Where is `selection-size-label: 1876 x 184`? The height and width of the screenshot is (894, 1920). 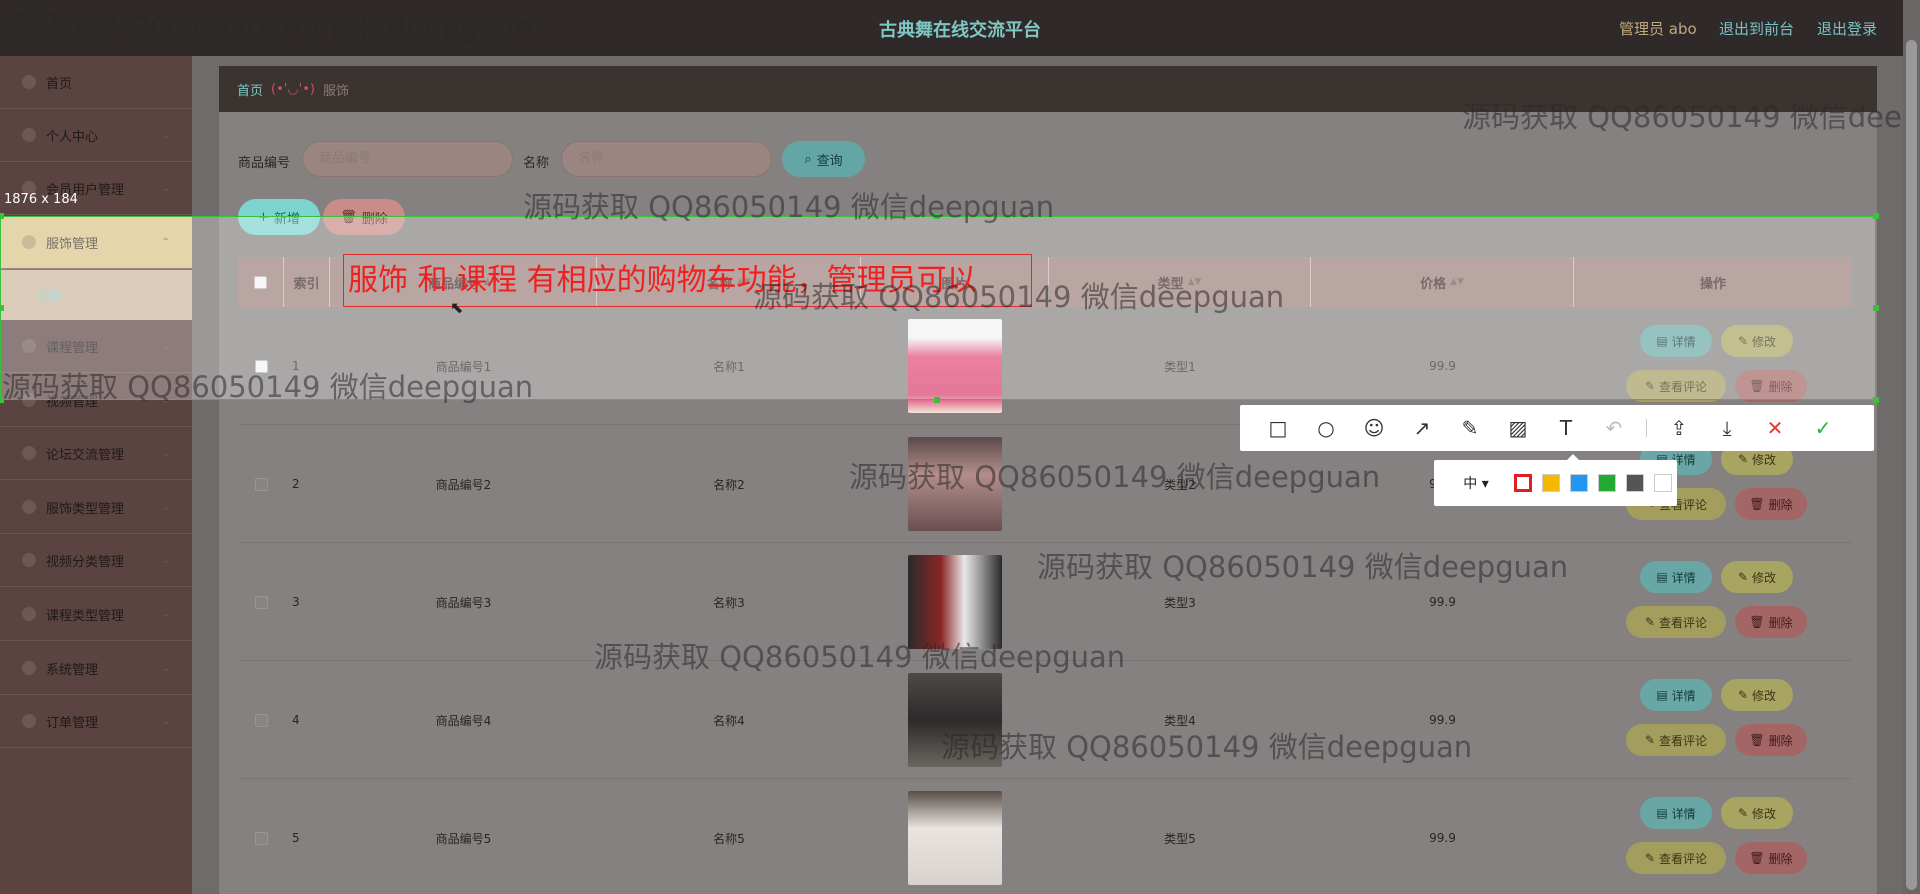 selection-size-label: 1876 x 184 is located at coordinates (41, 199).